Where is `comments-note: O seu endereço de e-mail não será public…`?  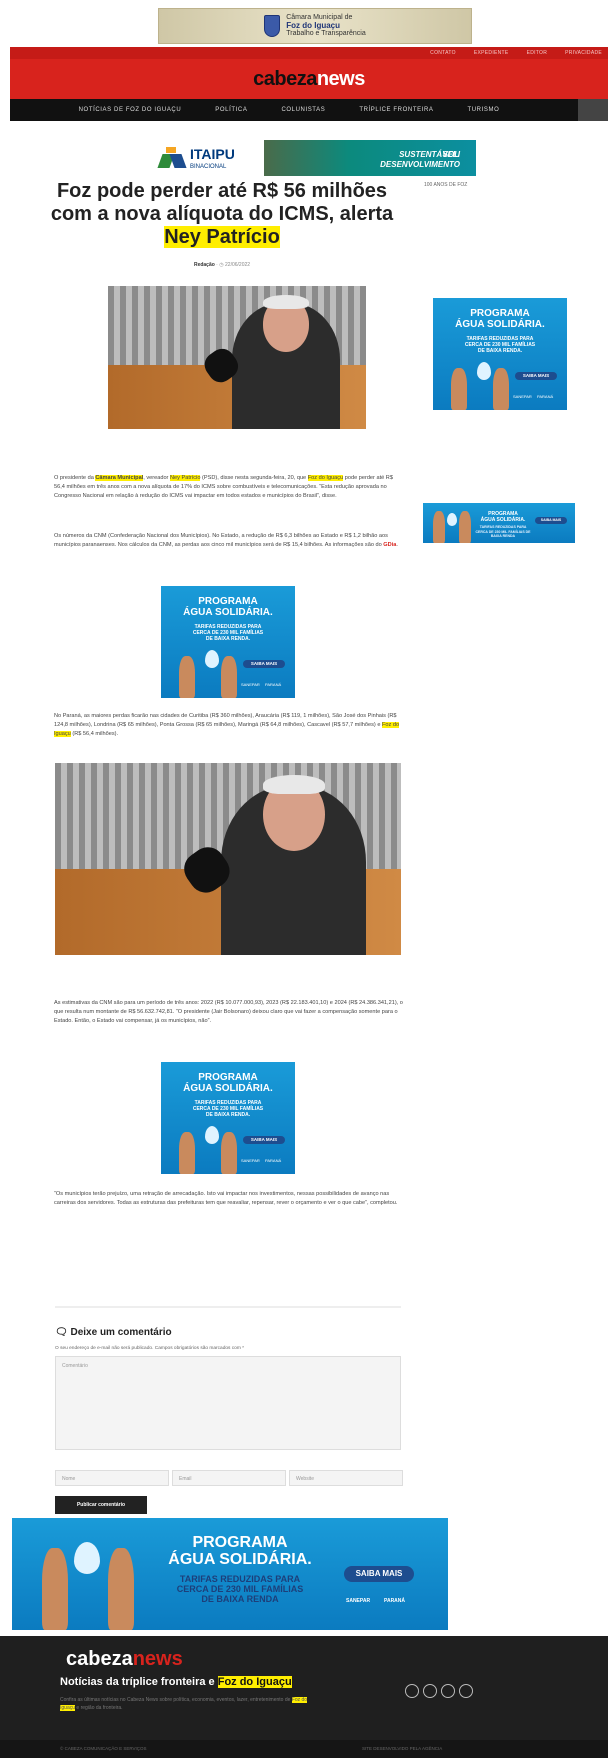
comments-note: O seu endereço de e-mail não será public… is located at coordinates (150, 1348).